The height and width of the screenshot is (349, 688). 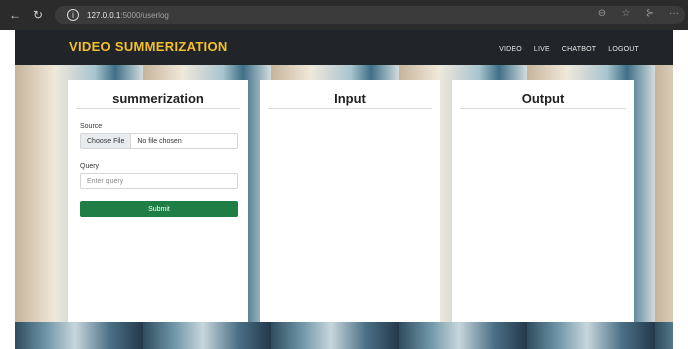 I want to click on browser-toolbar: ← ↻ i 127.0.0.1 :5000/userlog ⊖ ☆ ⊱ ···, so click(x=344, y=15).